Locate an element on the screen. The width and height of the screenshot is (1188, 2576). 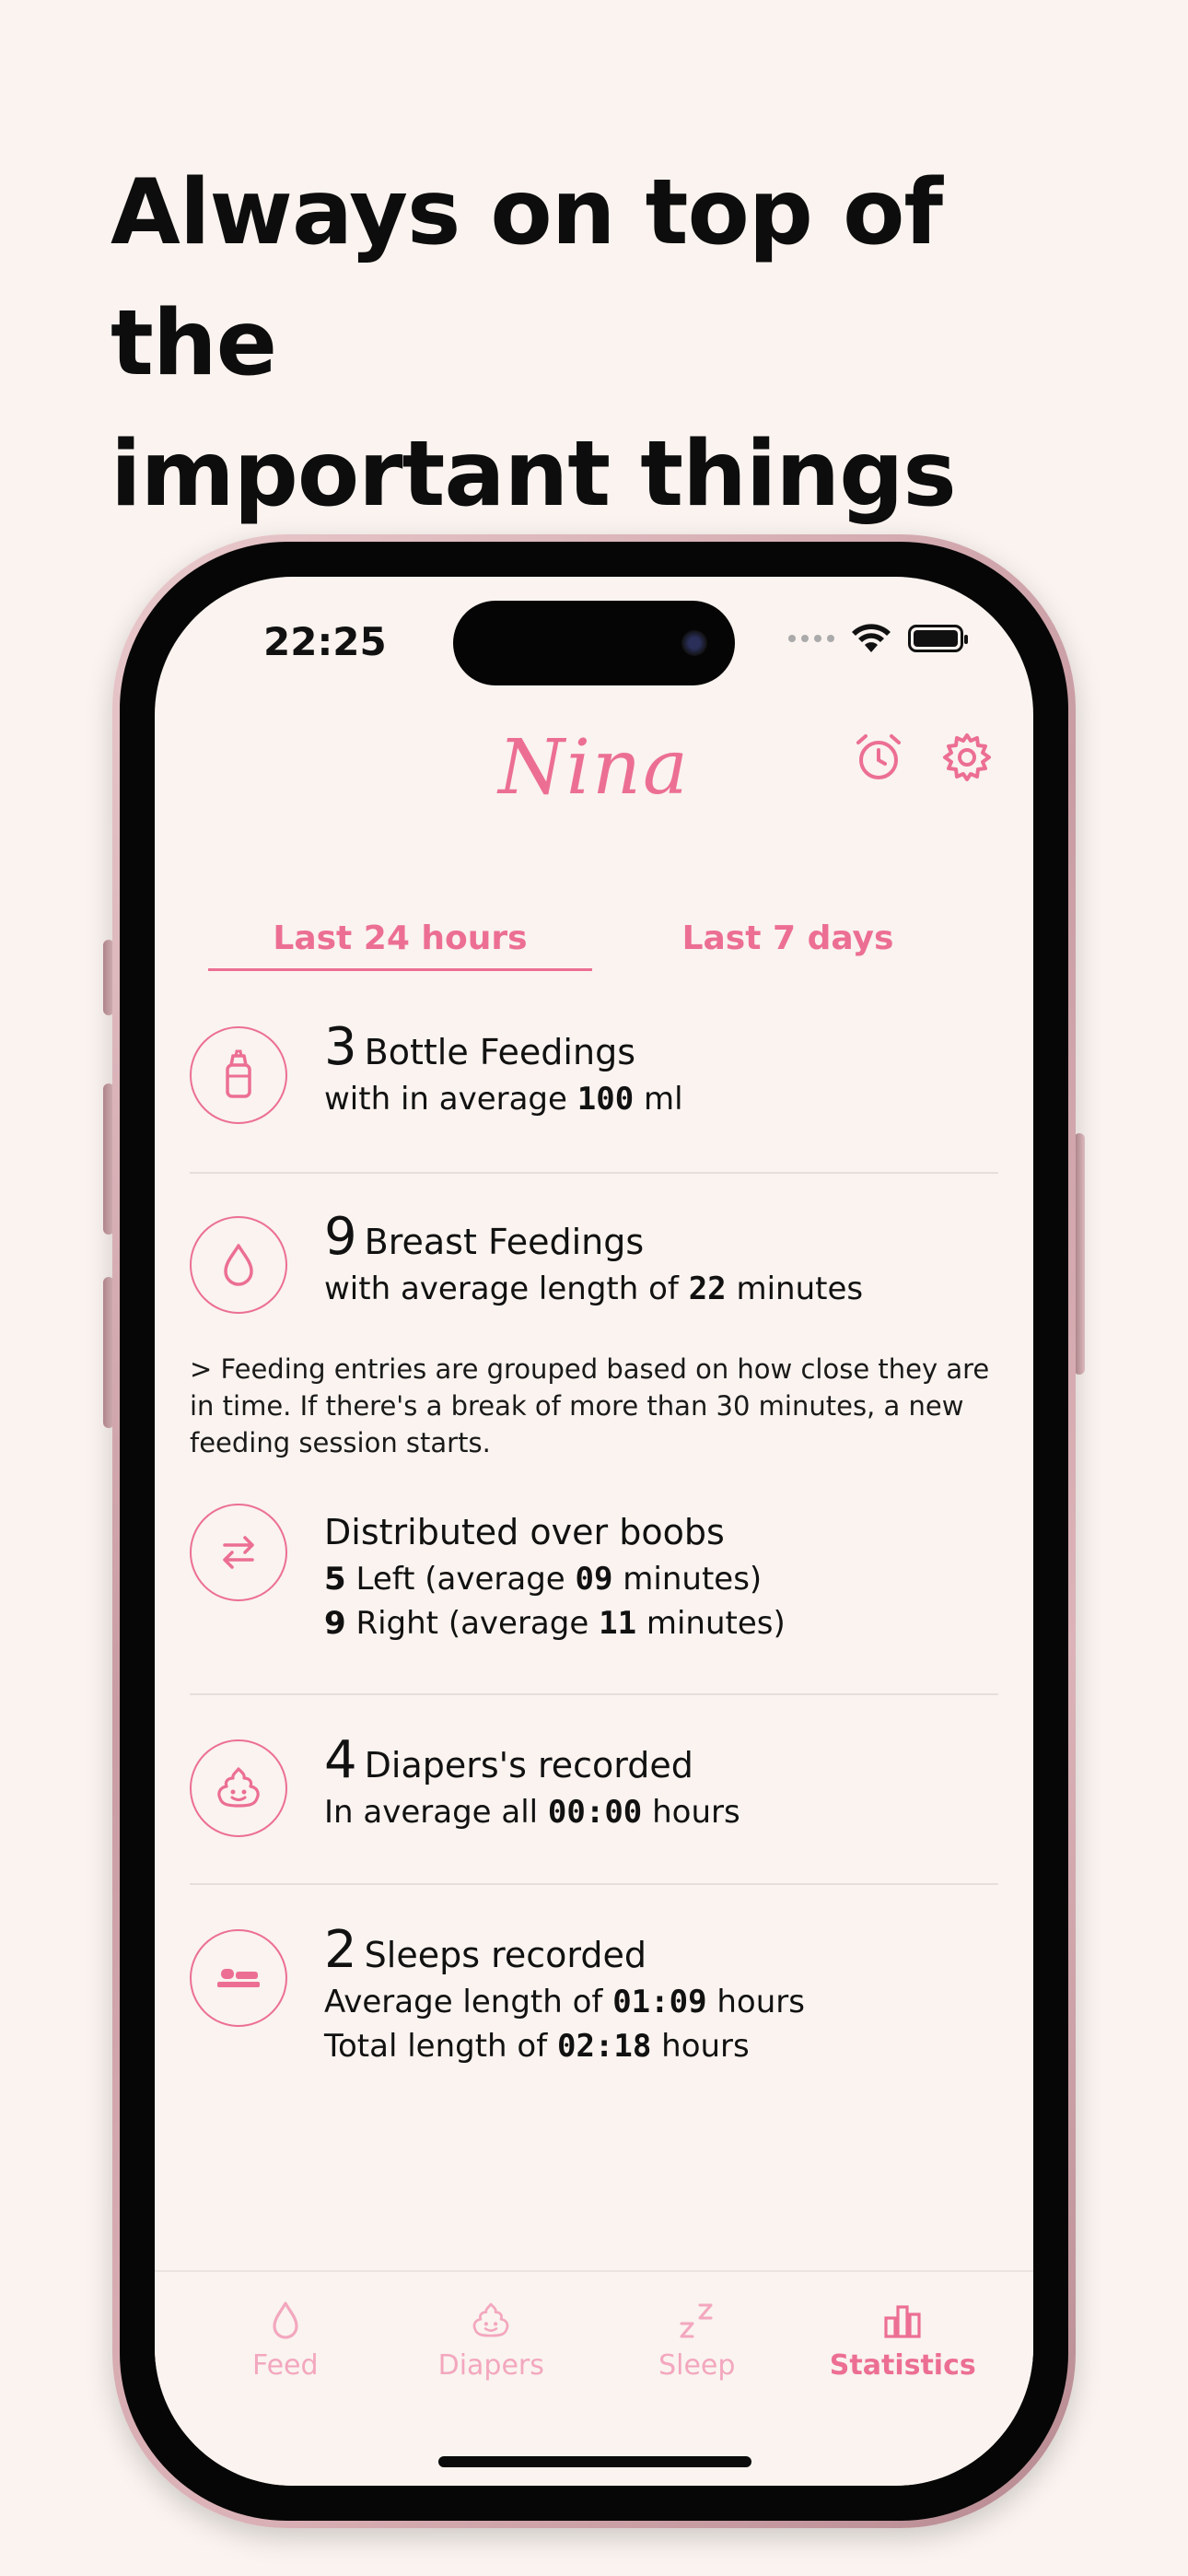
sleeps-average-unit: hours is located at coordinates (755, 2002).